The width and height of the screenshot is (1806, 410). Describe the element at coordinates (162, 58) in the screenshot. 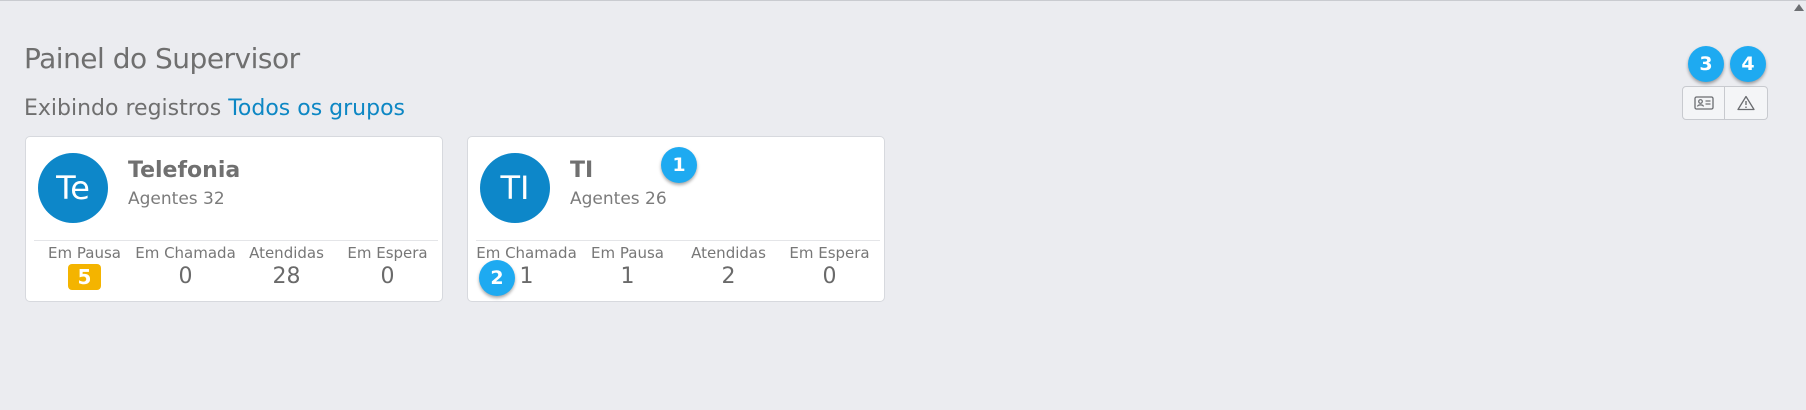

I see `page-title: Painel do Supervisor` at that location.